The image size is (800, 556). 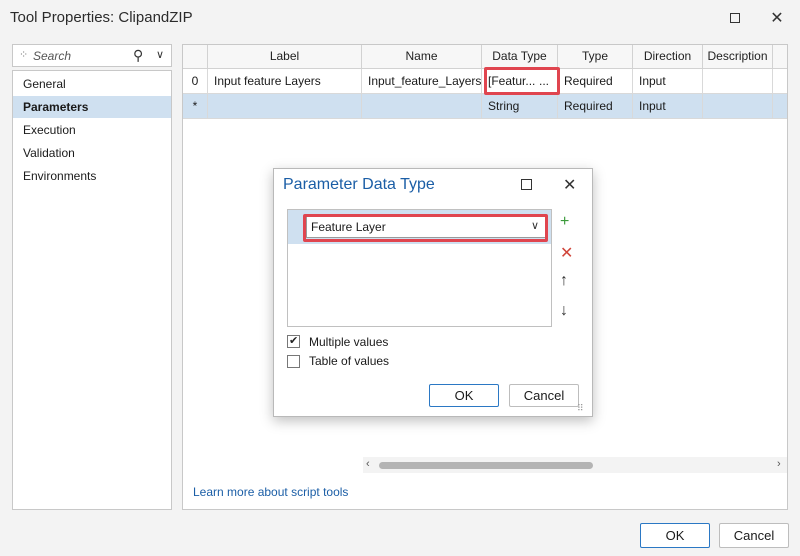 I want to click on row-index: 0, so click(x=195, y=81).